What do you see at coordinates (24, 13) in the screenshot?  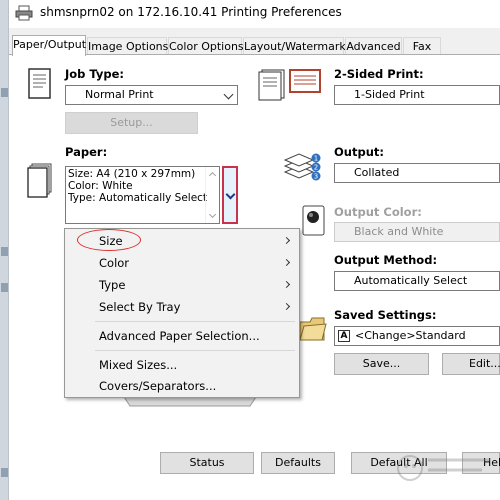 I see `printer-icon` at bounding box center [24, 13].